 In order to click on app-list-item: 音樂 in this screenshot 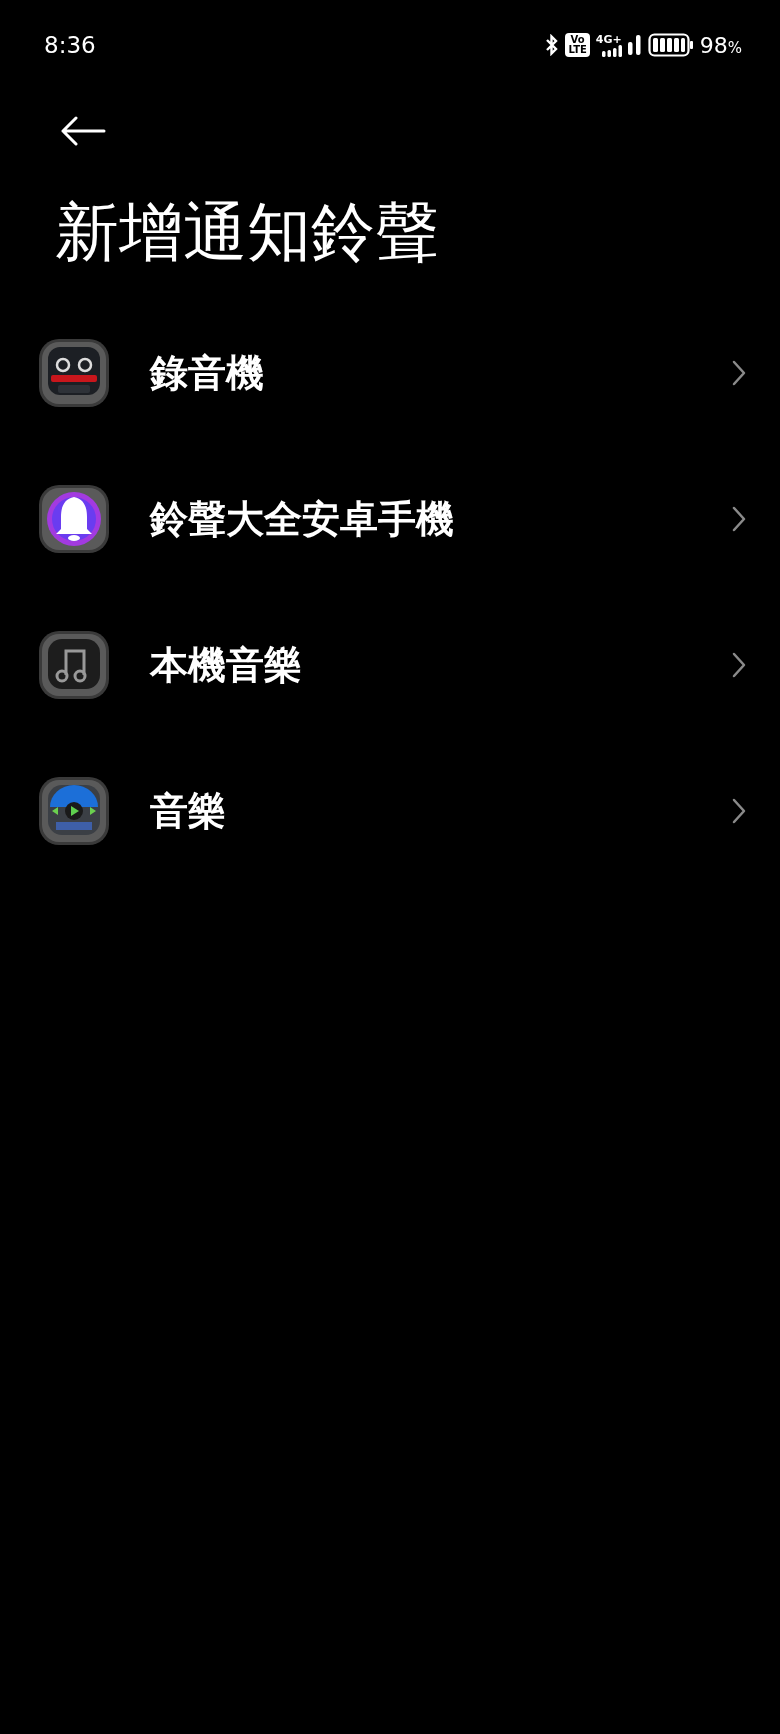, I will do `click(390, 811)`.